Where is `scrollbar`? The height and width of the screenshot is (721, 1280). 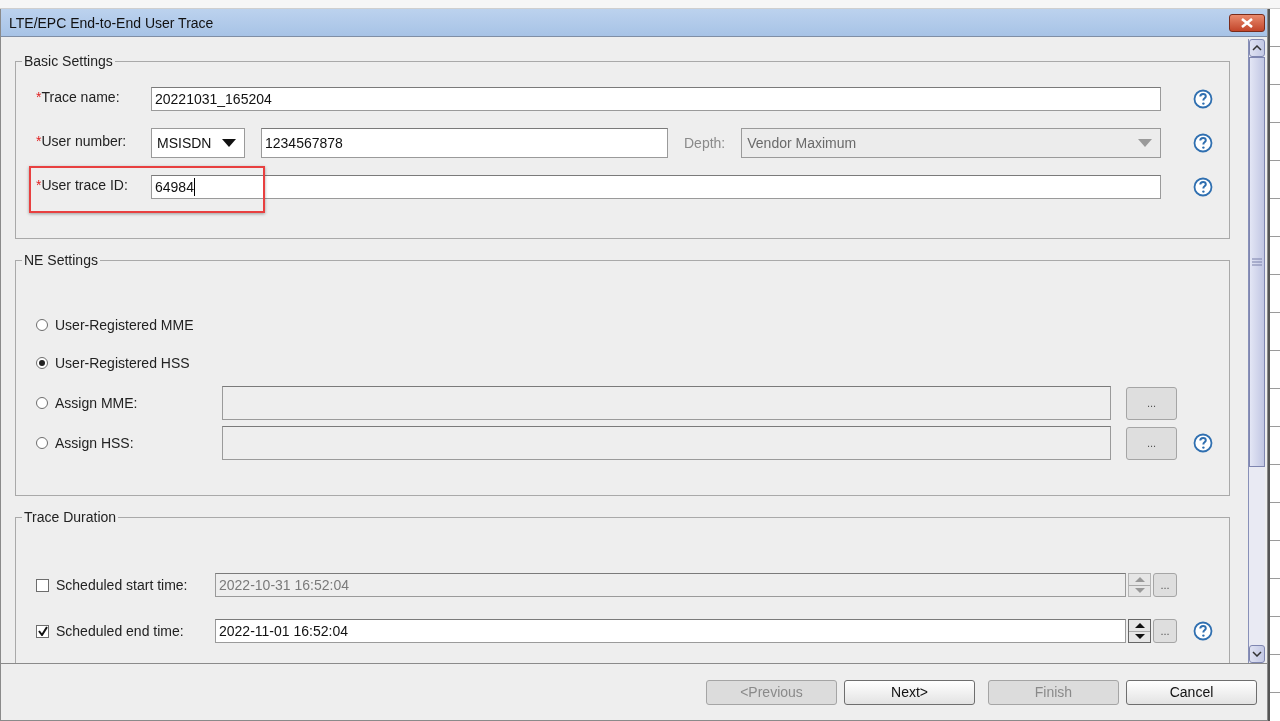
scrollbar is located at coordinates (1256, 351).